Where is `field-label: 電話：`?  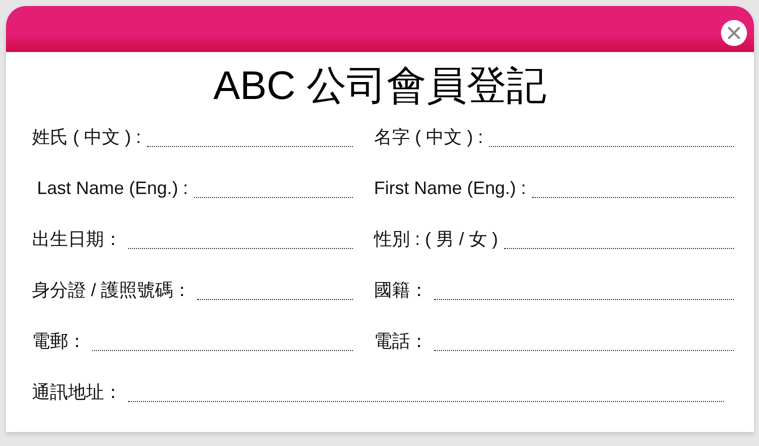
field-label: 電話： is located at coordinates (401, 341).